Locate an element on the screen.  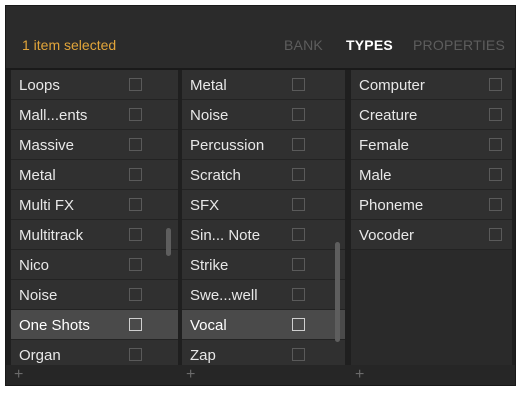
list-item-label: Phoneme is located at coordinates (391, 205).